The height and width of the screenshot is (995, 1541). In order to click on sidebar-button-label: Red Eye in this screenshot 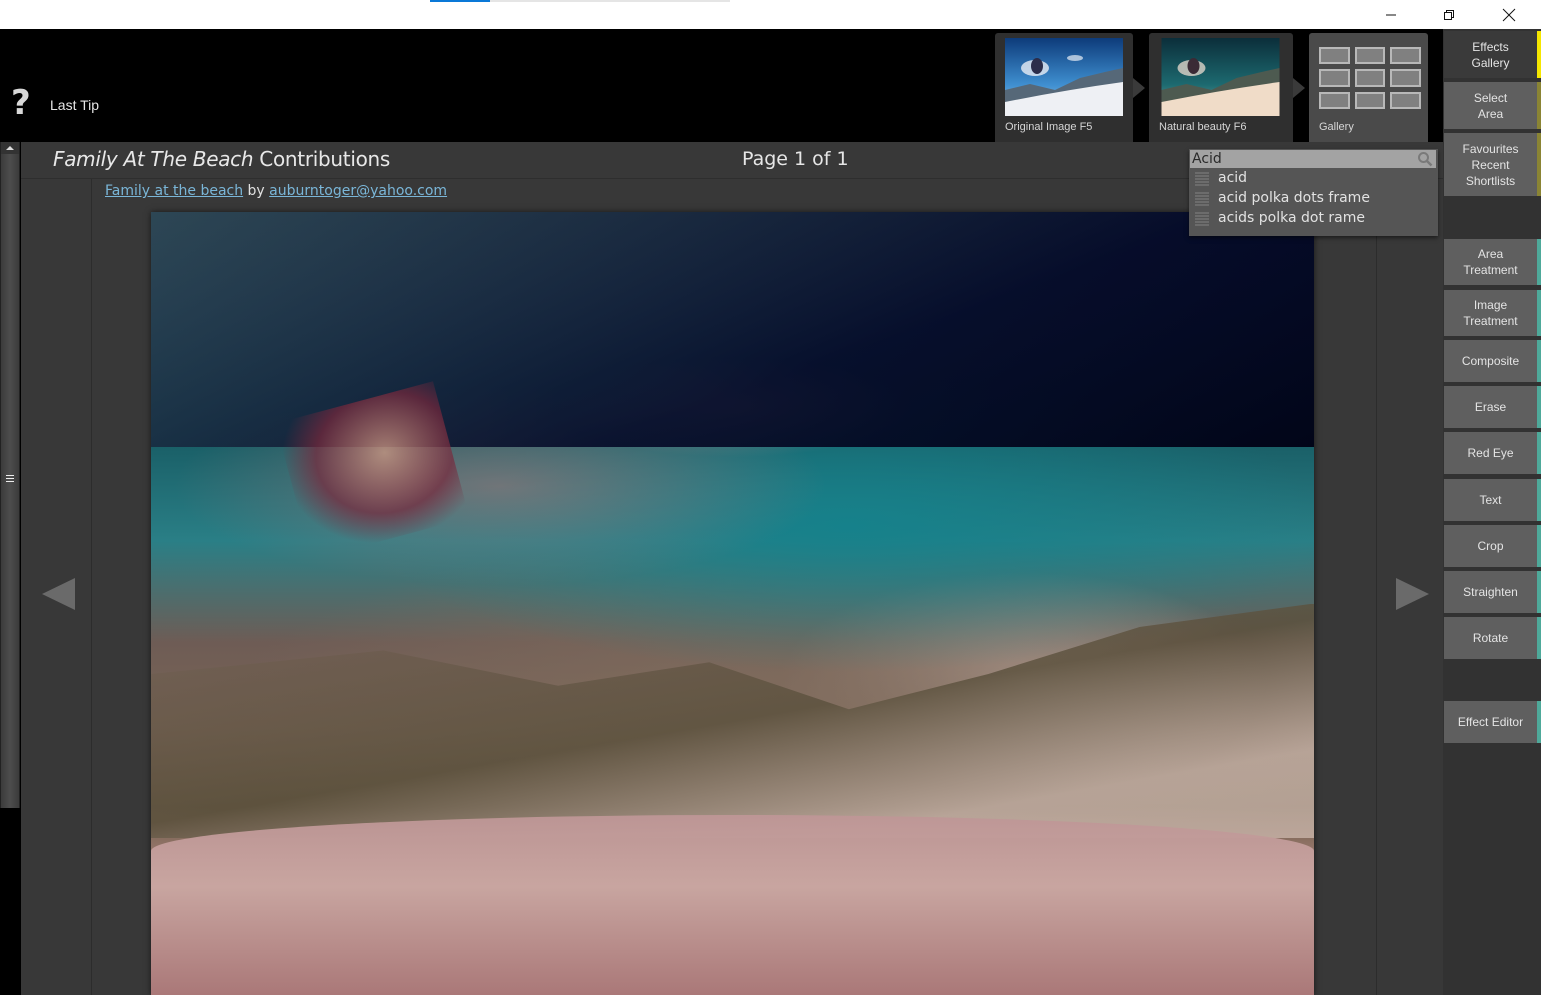, I will do `click(1490, 453)`.